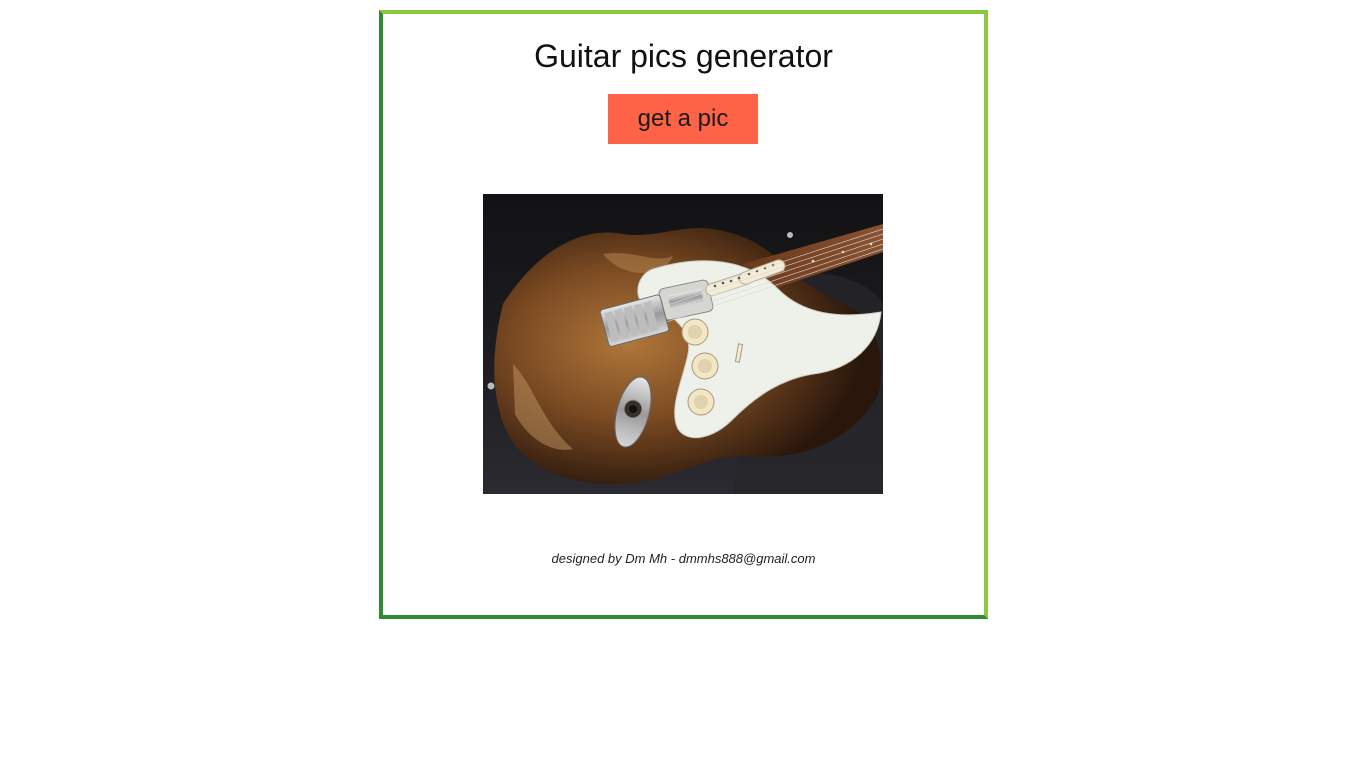 This screenshot has height=768, width=1366. I want to click on guitar-image, so click(683, 344).